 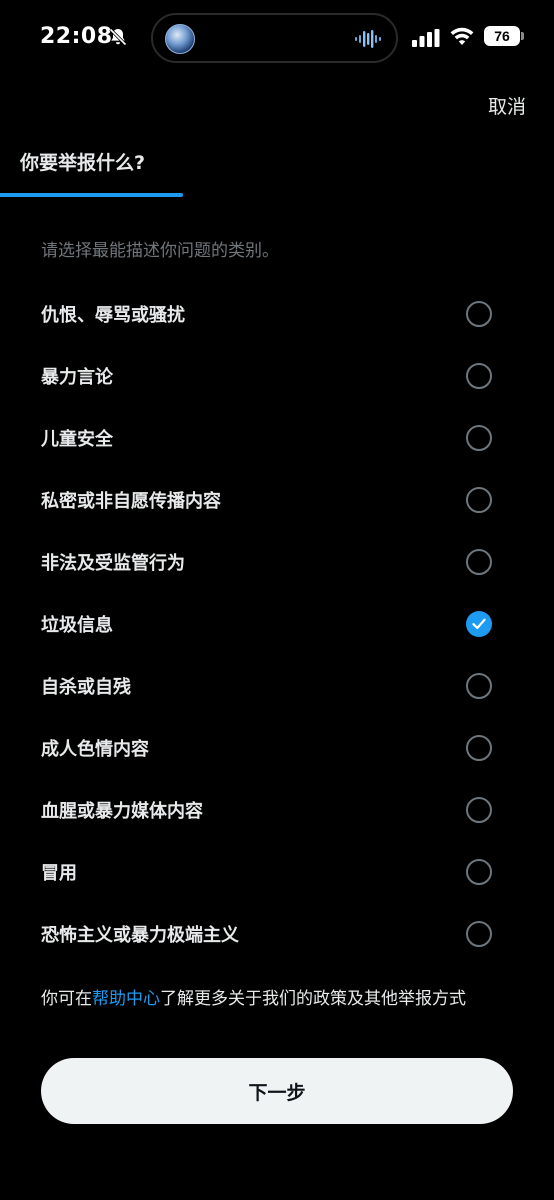 I want to click on option-self-harm: 自杀或自残, so click(x=277, y=686).